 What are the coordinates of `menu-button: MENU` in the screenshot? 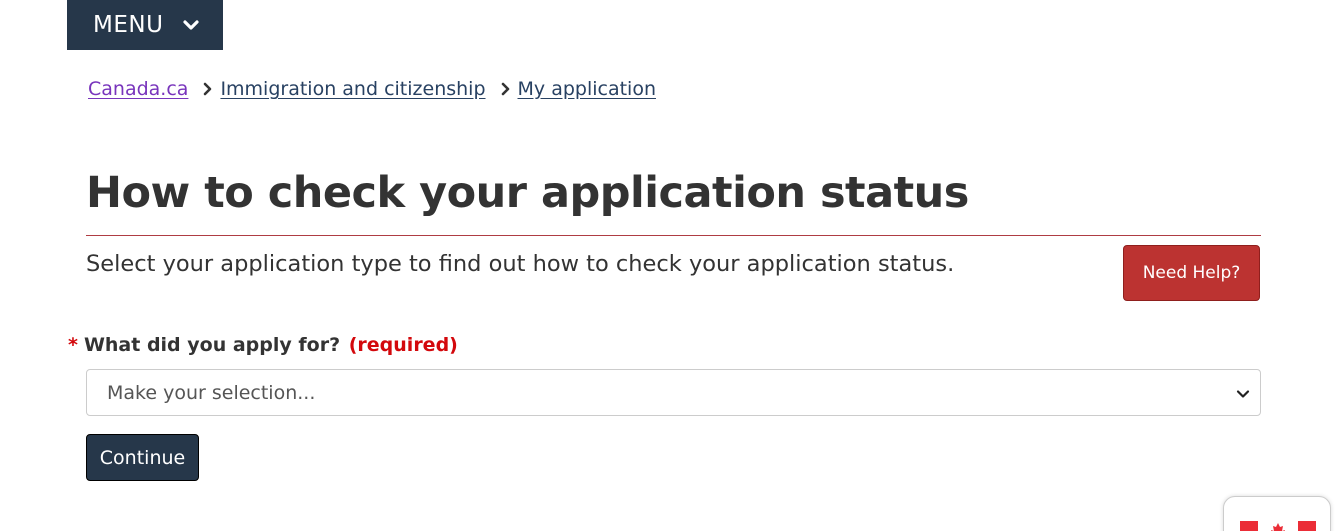 It's located at (145, 25).